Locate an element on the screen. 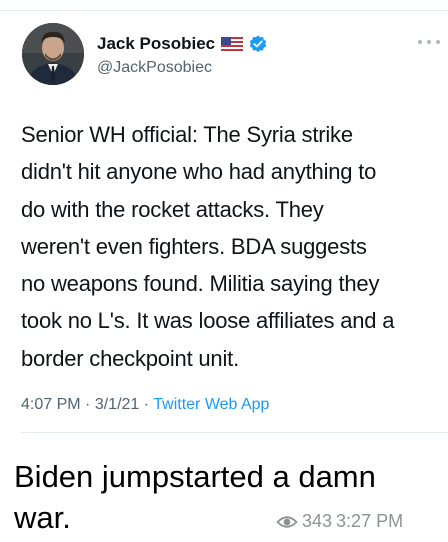  message-text-line: Biden jumpstarted a damn is located at coordinates (195, 476).